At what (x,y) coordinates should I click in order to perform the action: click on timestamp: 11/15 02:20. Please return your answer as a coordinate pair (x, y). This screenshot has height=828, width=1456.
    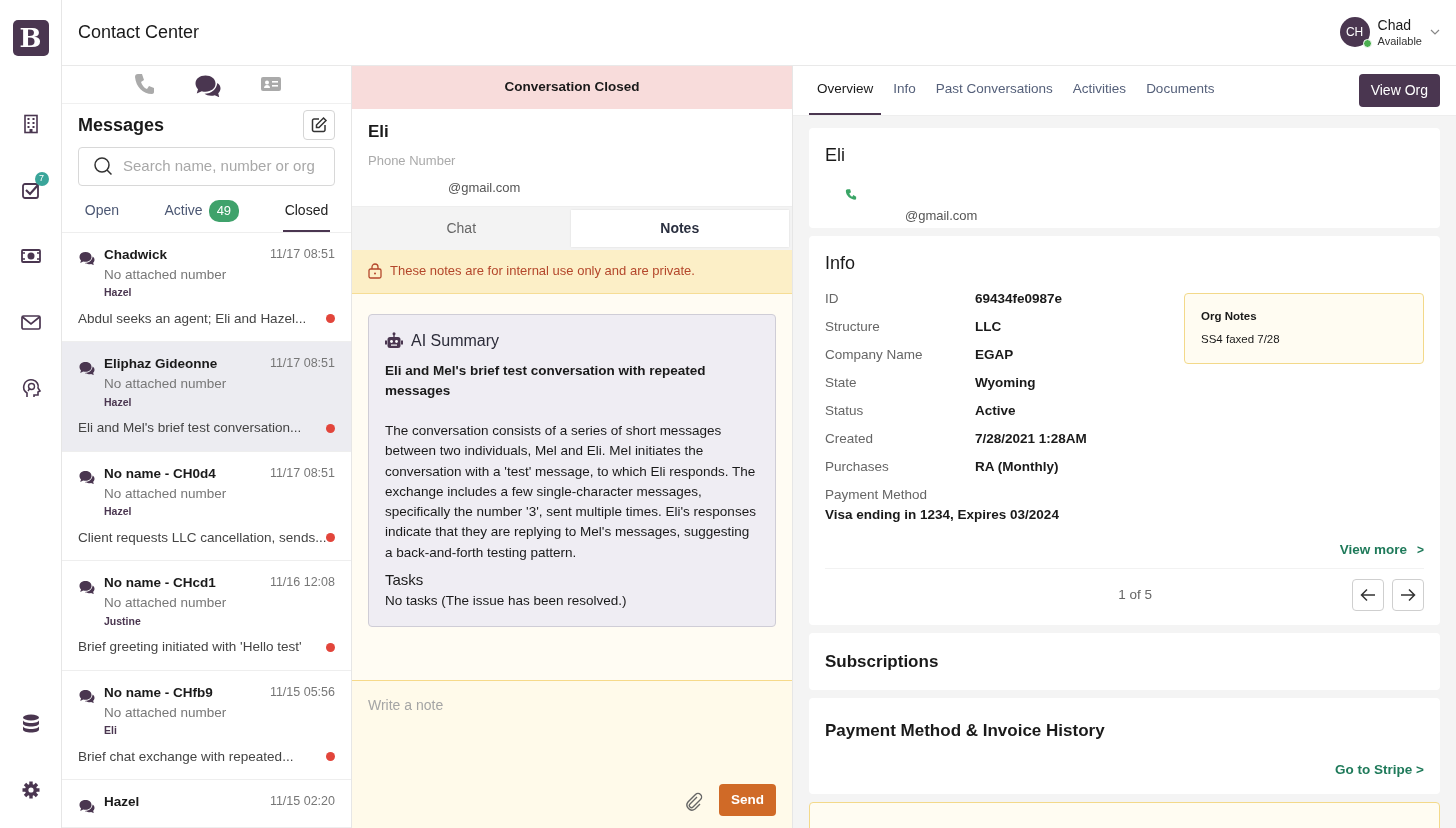
    Looking at the image, I should click on (302, 801).